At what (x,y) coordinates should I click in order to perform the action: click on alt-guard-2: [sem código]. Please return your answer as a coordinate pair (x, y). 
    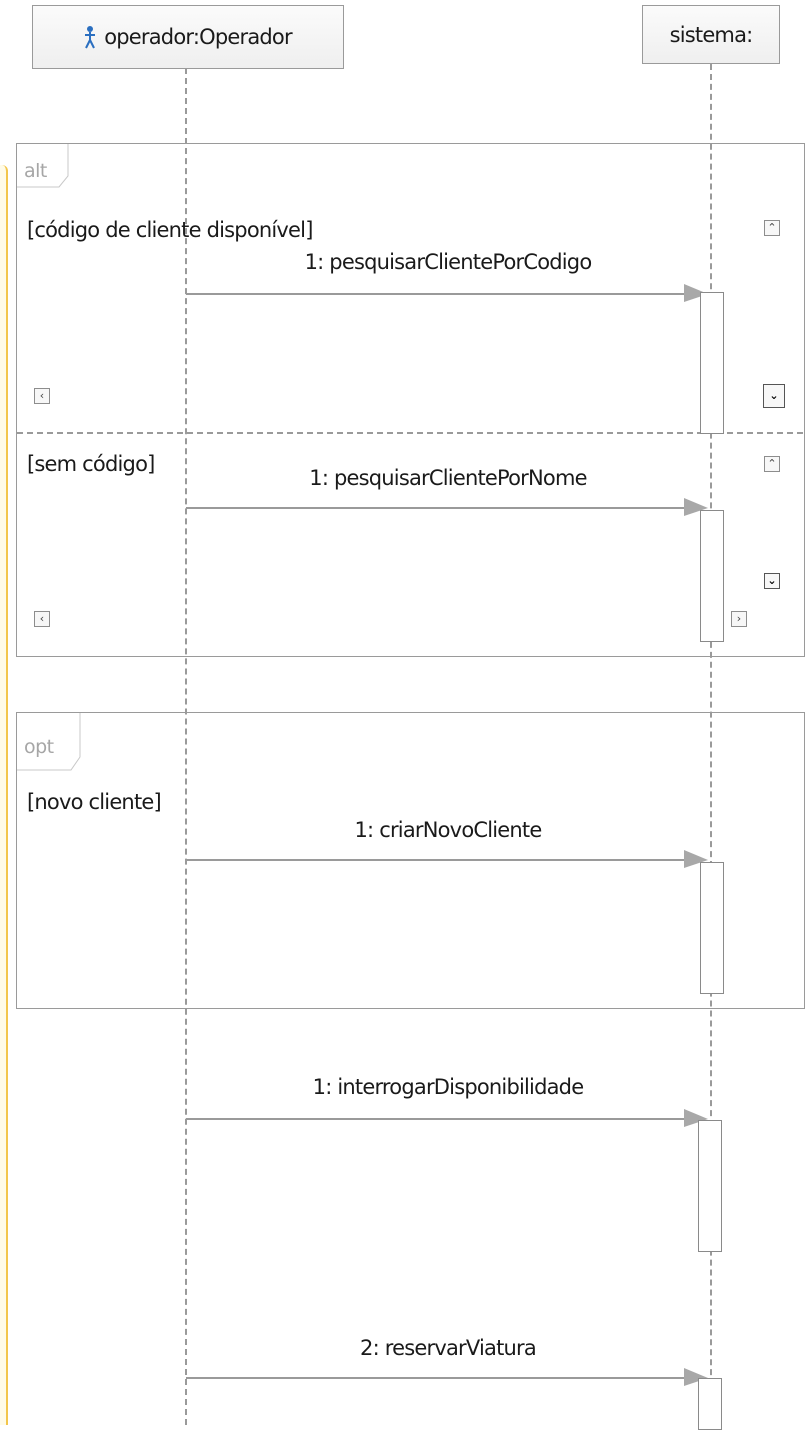
    Looking at the image, I should click on (91, 464).